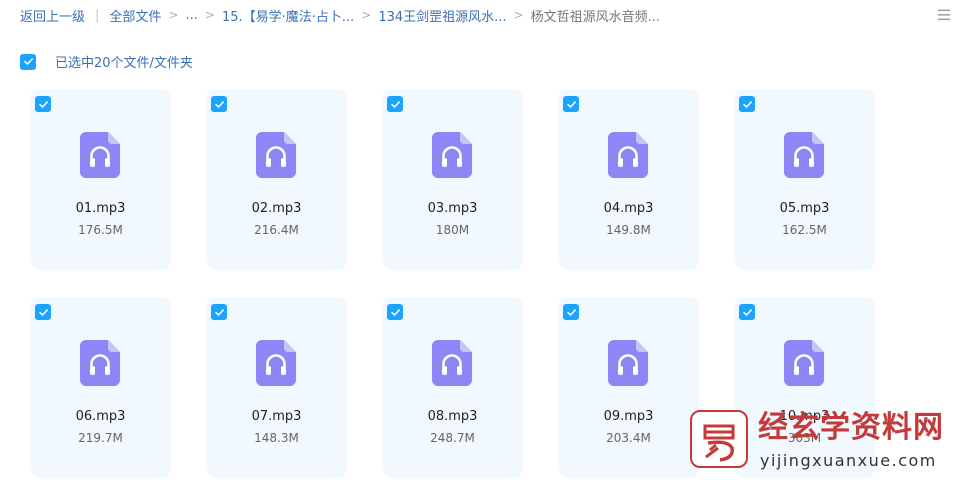  I want to click on file-size: 162.5M, so click(804, 230).